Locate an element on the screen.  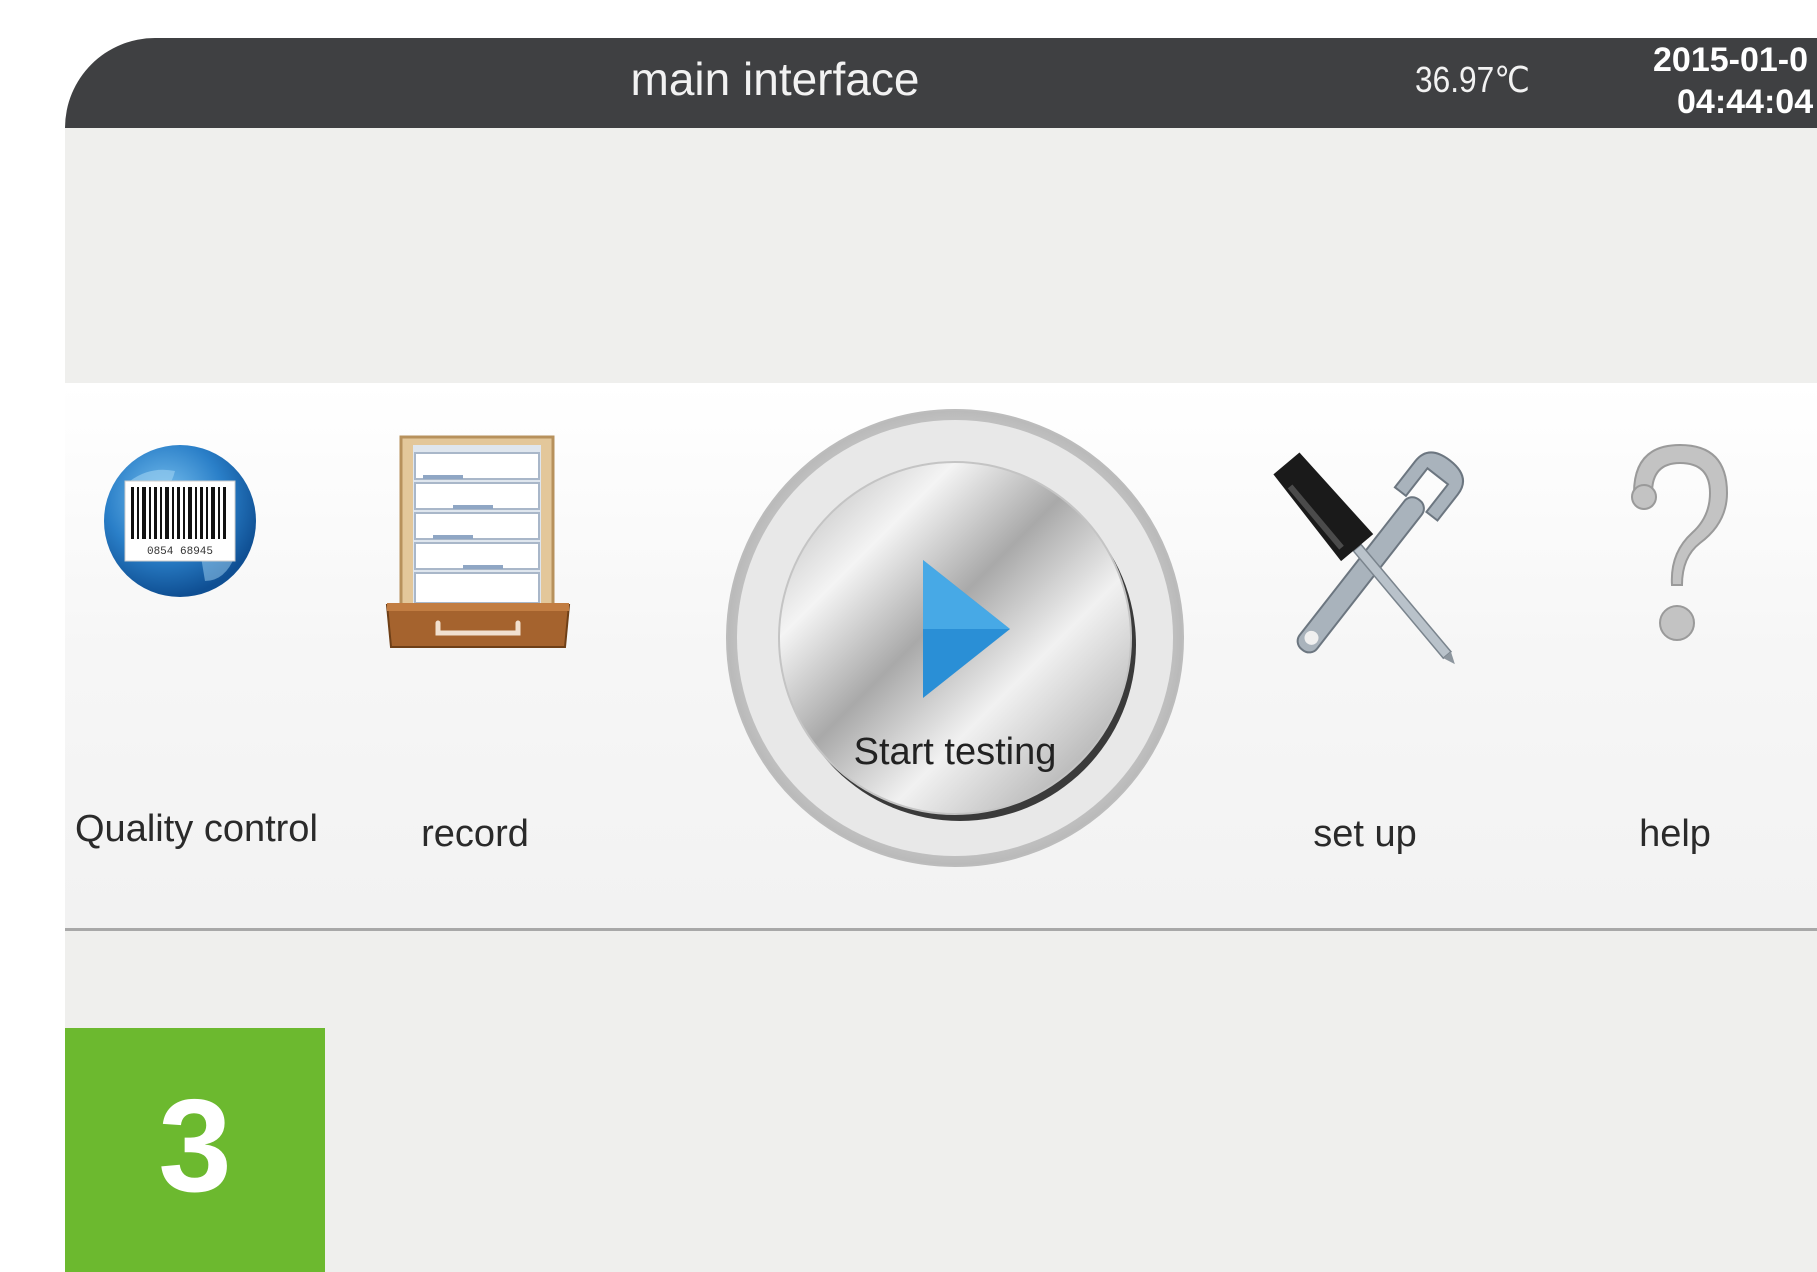
temperature-readout: 36.97℃ is located at coordinates (1472, 79).